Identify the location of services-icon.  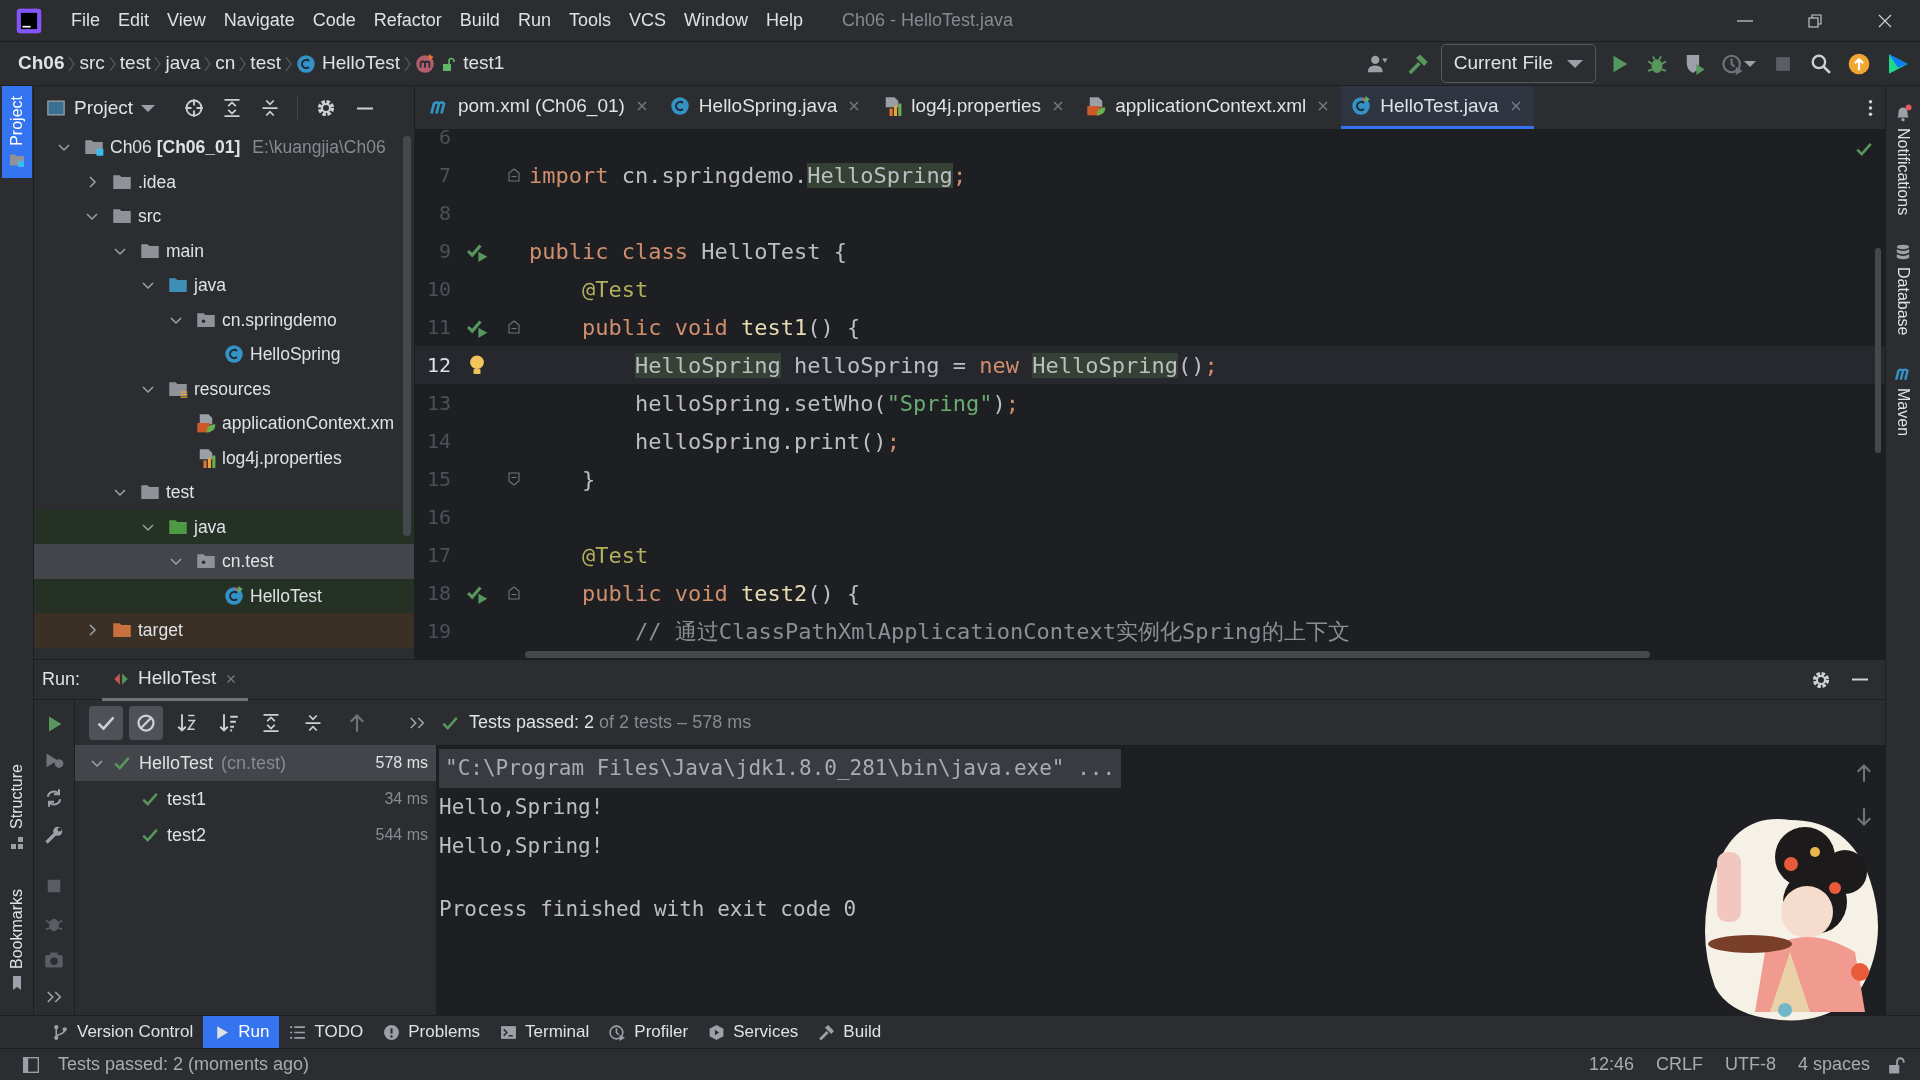
(717, 1032).